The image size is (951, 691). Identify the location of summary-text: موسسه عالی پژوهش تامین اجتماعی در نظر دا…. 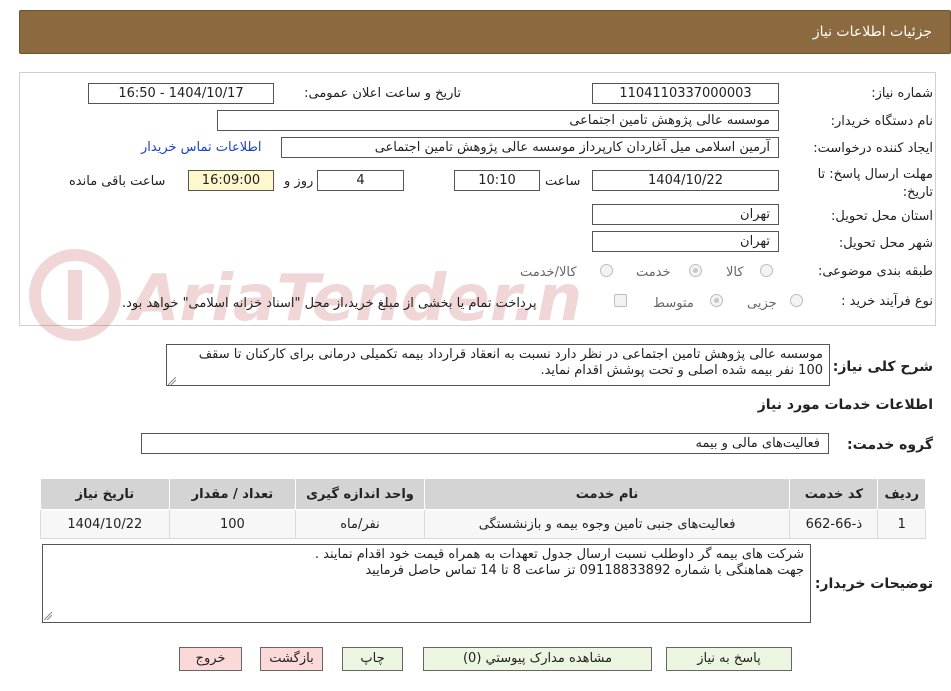
(498, 365).